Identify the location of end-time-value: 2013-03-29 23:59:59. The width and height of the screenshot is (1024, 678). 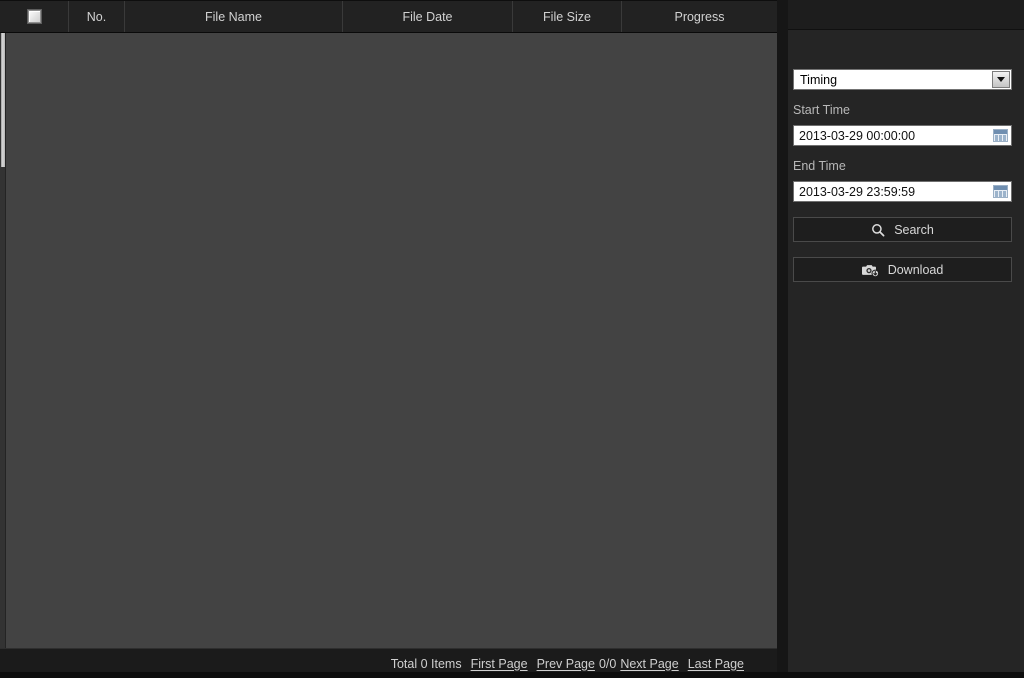
(857, 191).